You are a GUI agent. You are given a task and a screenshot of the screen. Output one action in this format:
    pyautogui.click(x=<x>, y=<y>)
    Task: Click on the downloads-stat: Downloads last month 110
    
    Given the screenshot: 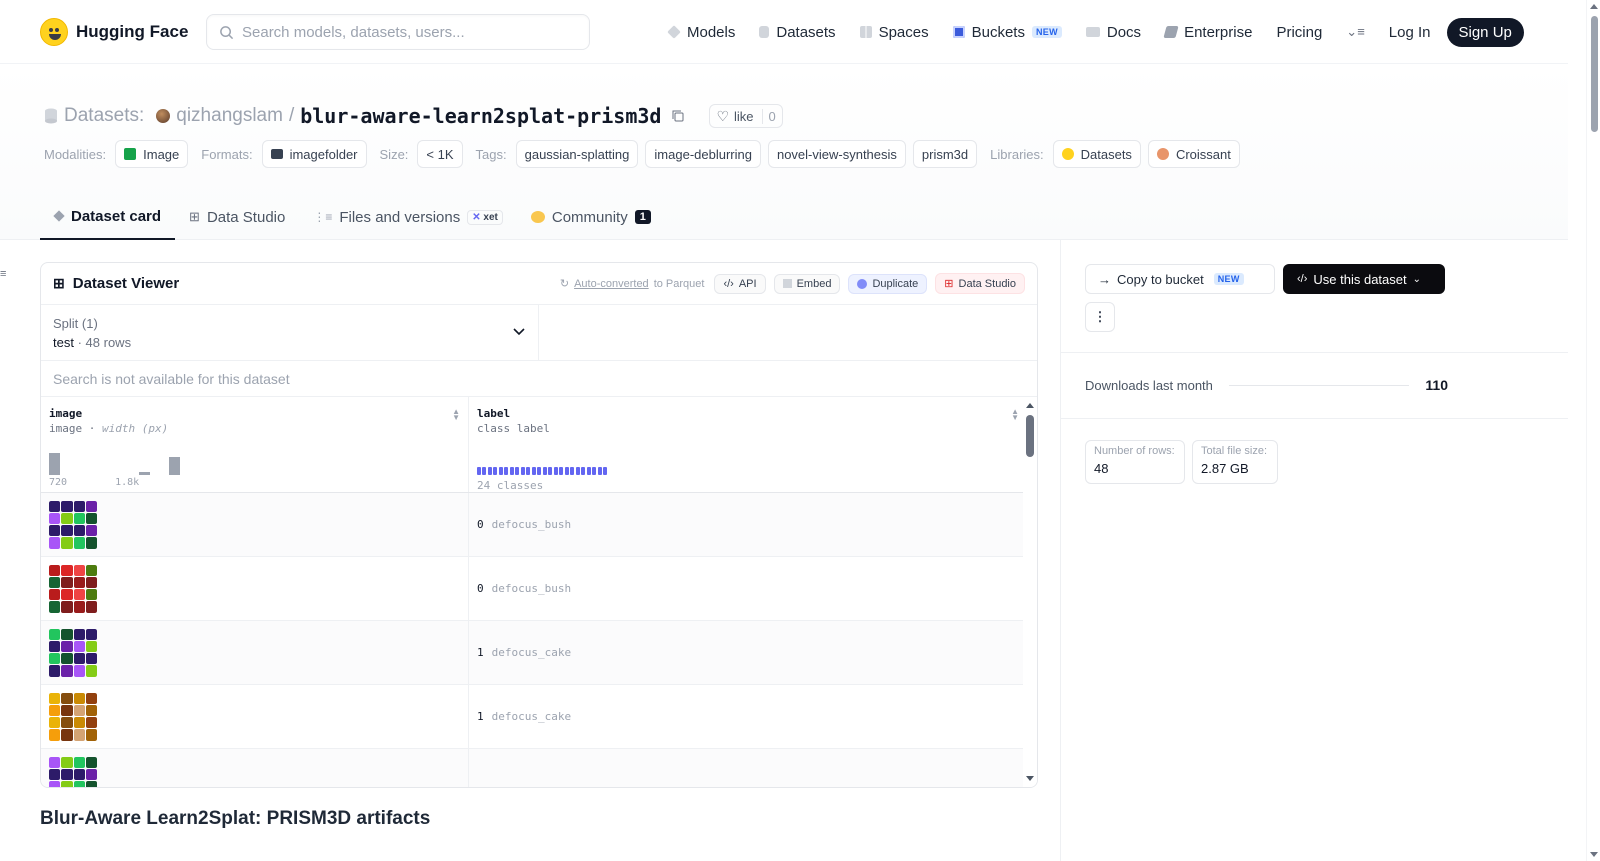 What is the action you would take?
    pyautogui.click(x=1266, y=385)
    